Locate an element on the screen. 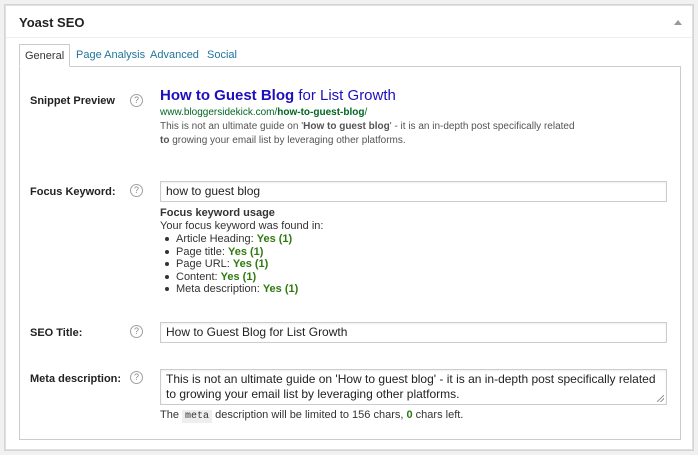  tab-bar: General Page Analysis Advanced Social is located at coordinates (349, 55).